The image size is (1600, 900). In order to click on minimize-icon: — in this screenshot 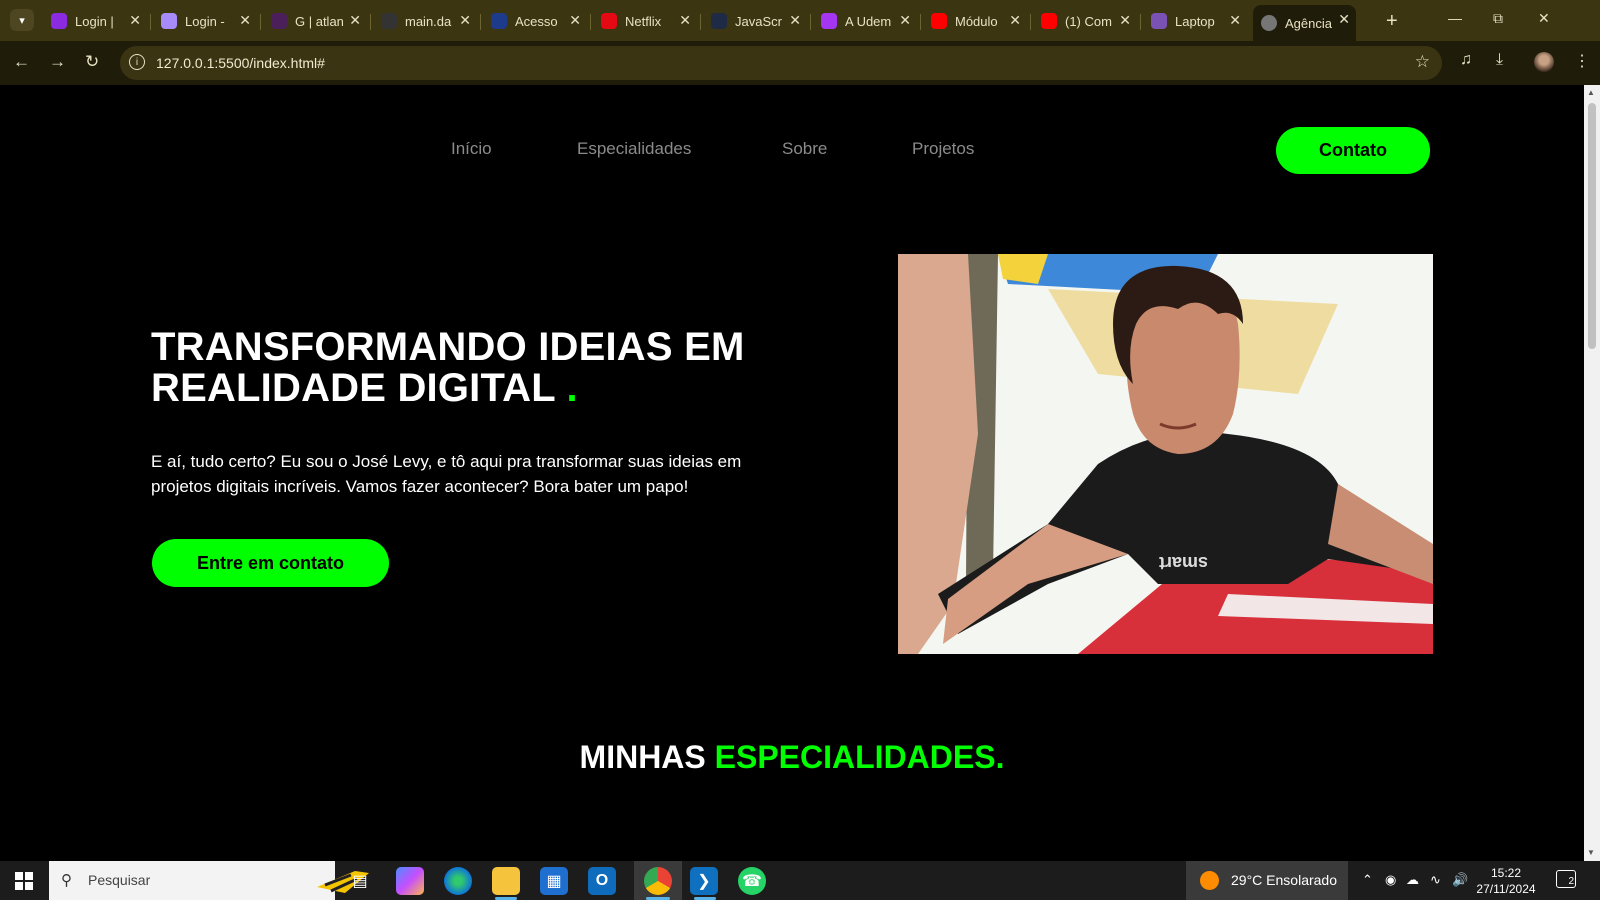, I will do `click(1455, 18)`.